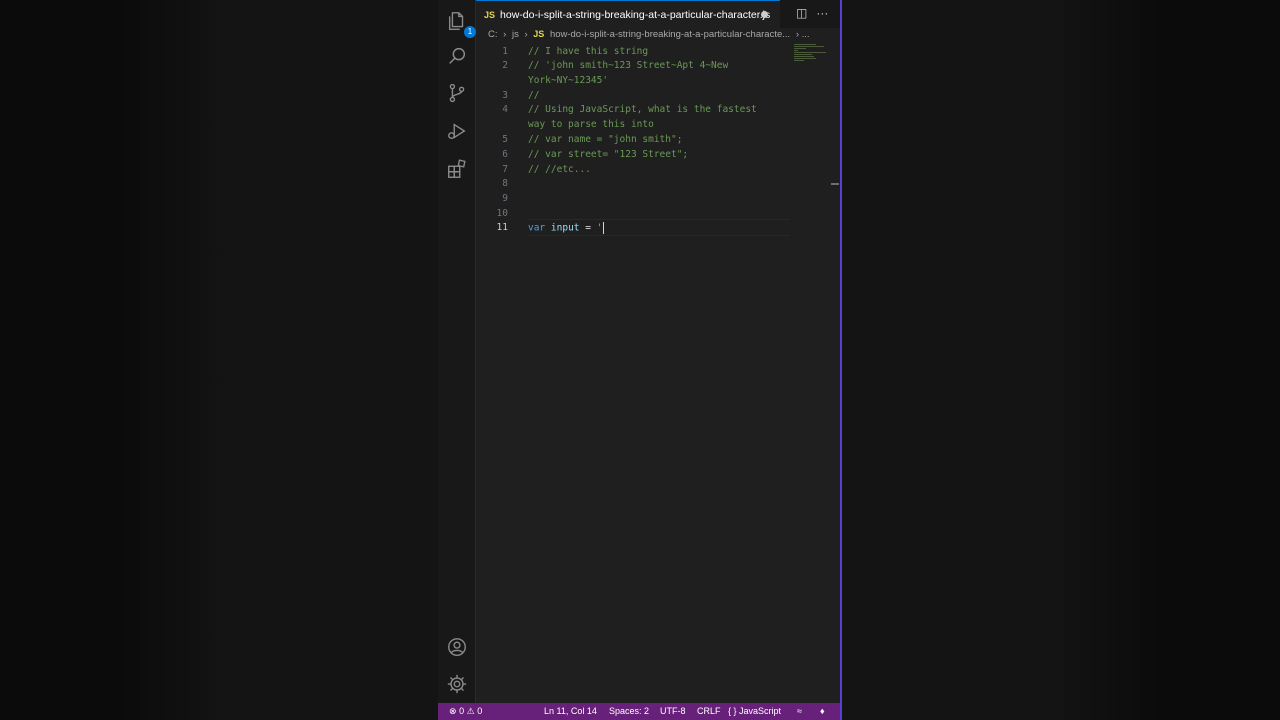  I want to click on encoding: UTF-8, so click(673, 711).